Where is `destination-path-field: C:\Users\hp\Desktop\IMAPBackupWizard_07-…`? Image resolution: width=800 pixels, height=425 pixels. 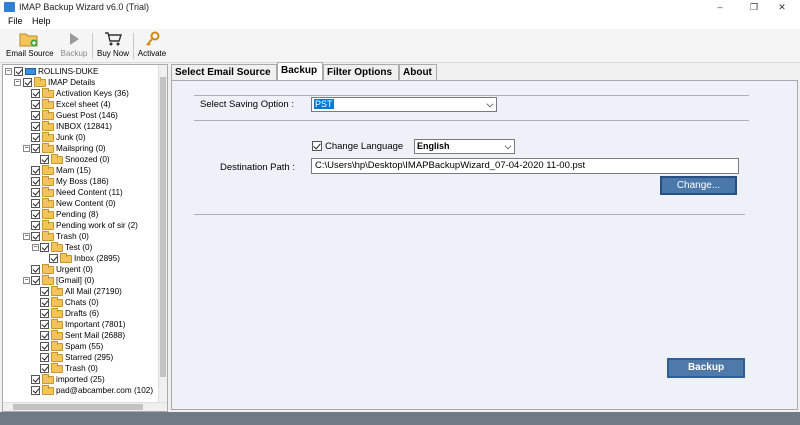 destination-path-field: C:\Users\hp\Desktop\IMAPBackupWizard_07-… is located at coordinates (525, 166).